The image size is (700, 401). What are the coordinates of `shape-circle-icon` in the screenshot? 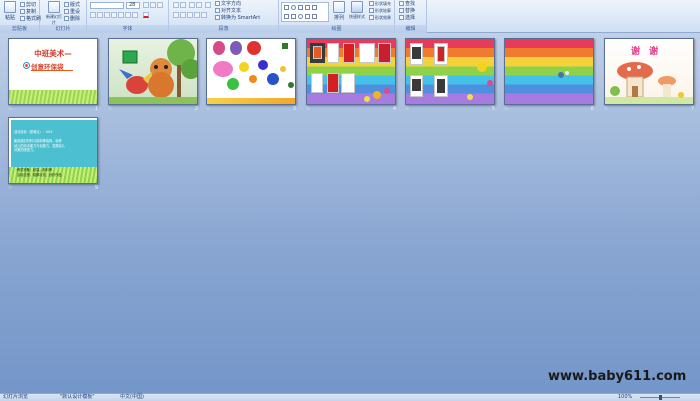 It's located at (300, 16).